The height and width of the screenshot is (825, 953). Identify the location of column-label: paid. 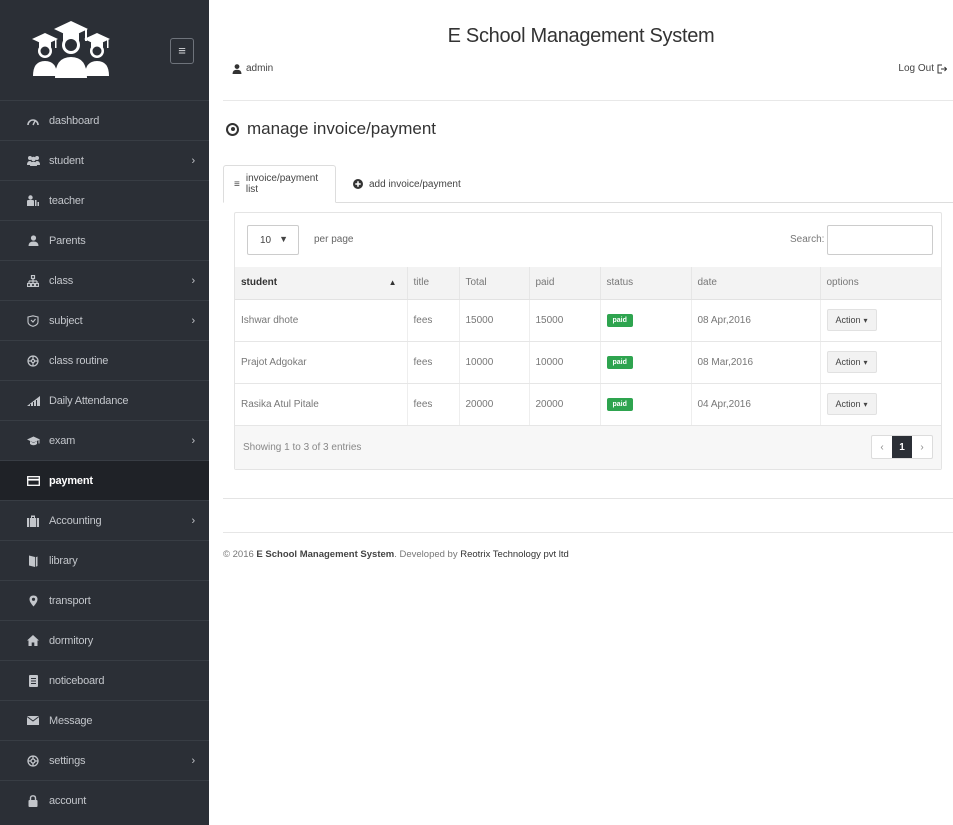
(545, 283).